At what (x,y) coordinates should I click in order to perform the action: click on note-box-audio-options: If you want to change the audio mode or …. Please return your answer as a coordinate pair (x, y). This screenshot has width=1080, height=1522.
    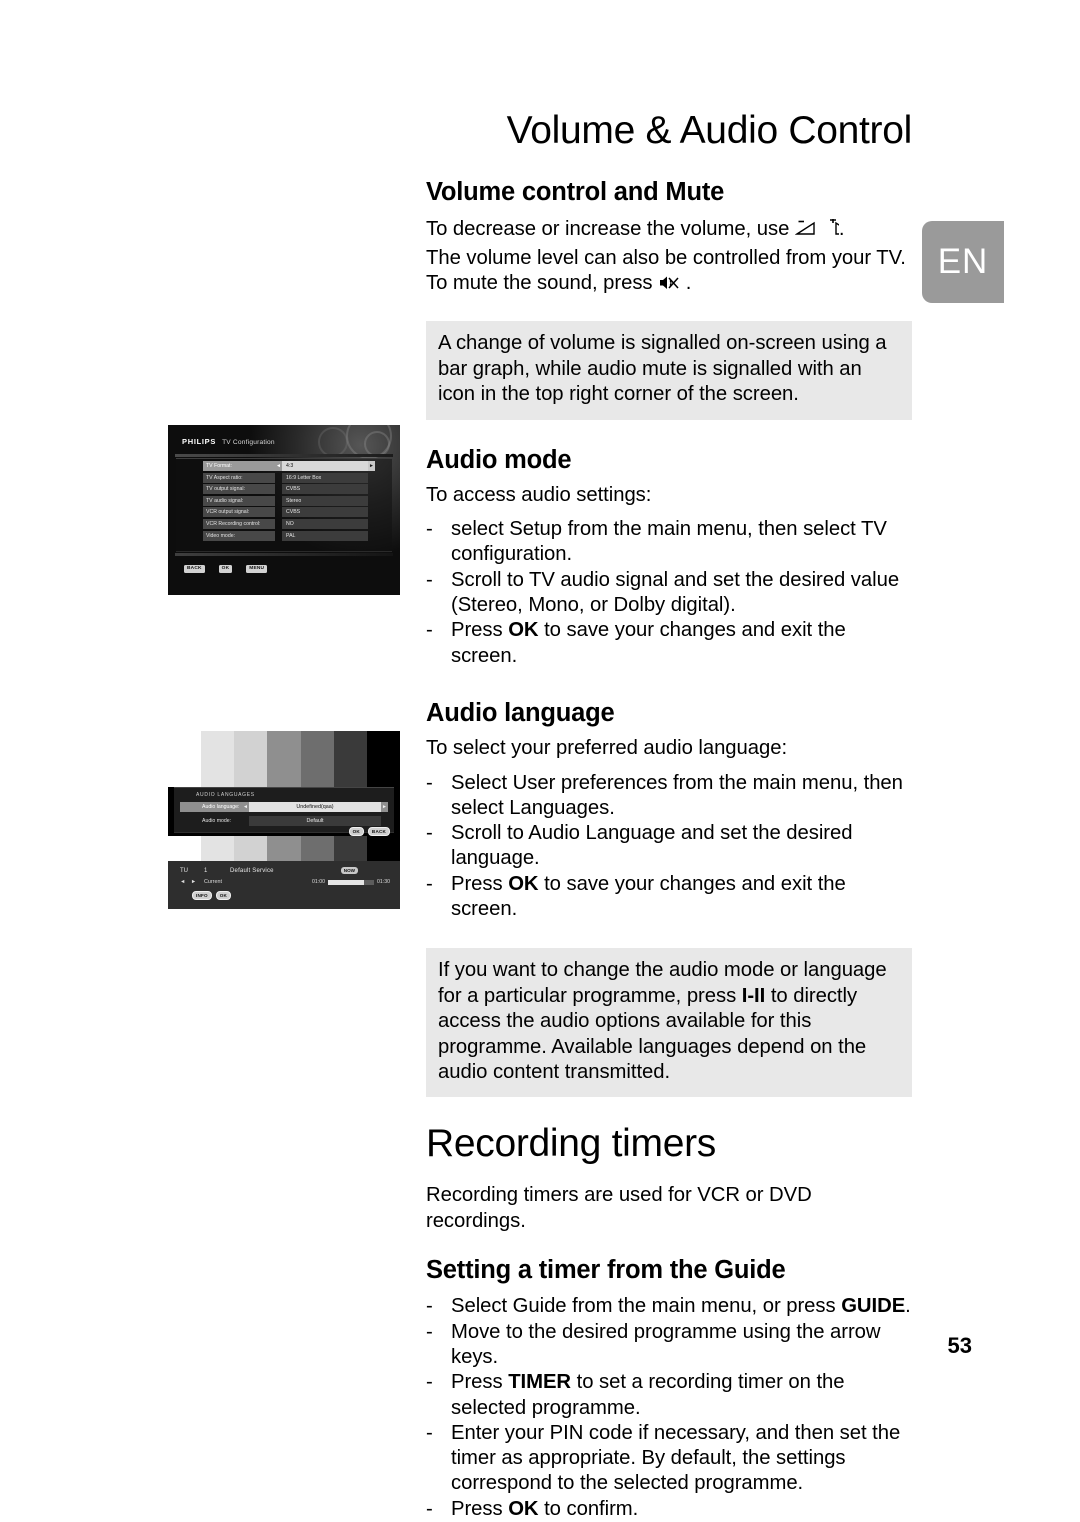
    Looking at the image, I should click on (669, 1023).